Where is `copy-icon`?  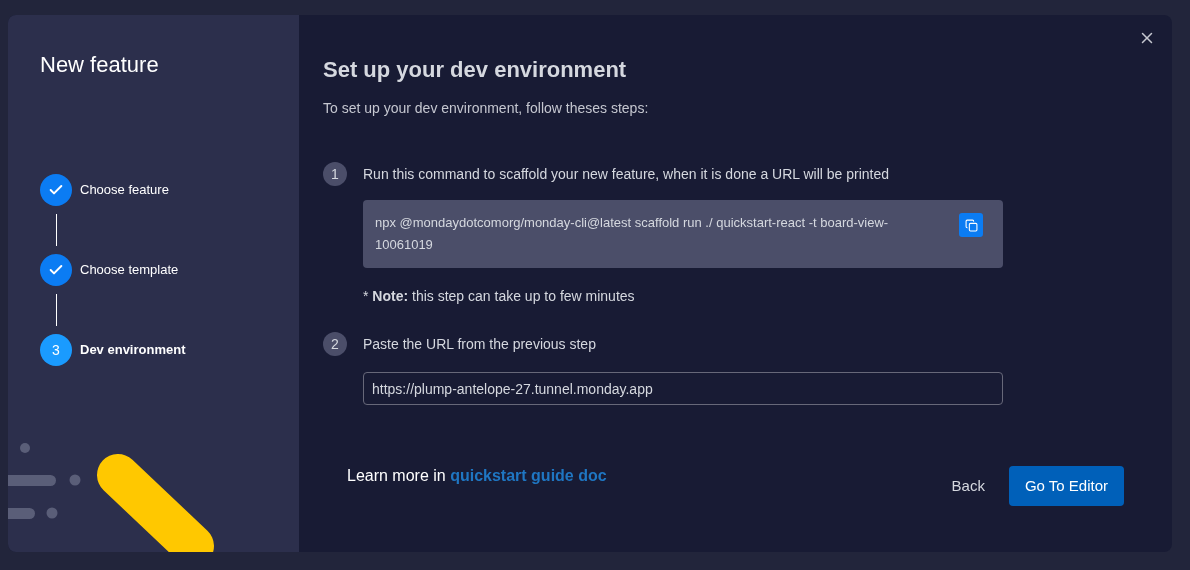
copy-icon is located at coordinates (971, 225).